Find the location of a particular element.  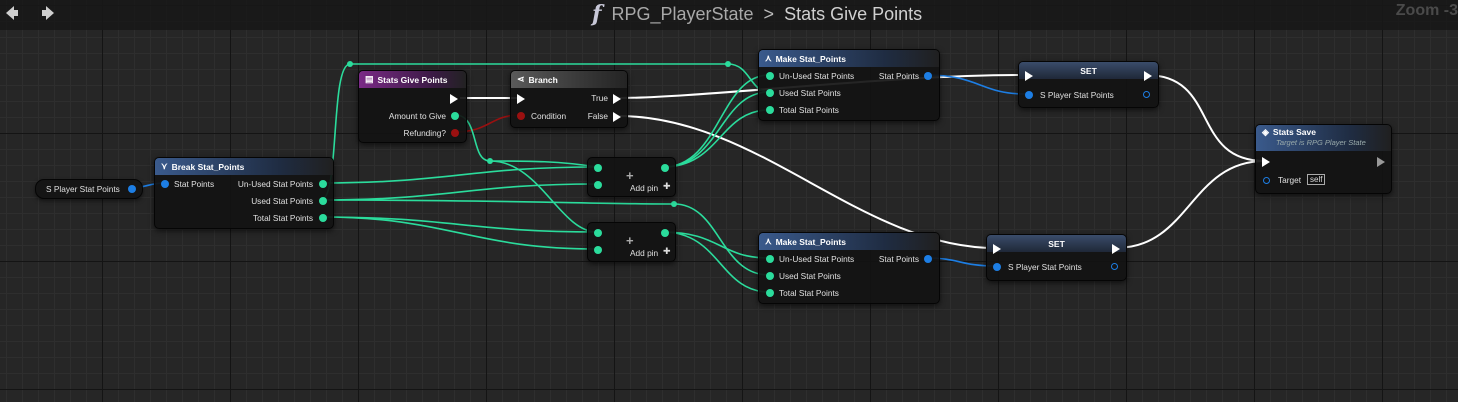

target-value-field: self is located at coordinates (1316, 179).